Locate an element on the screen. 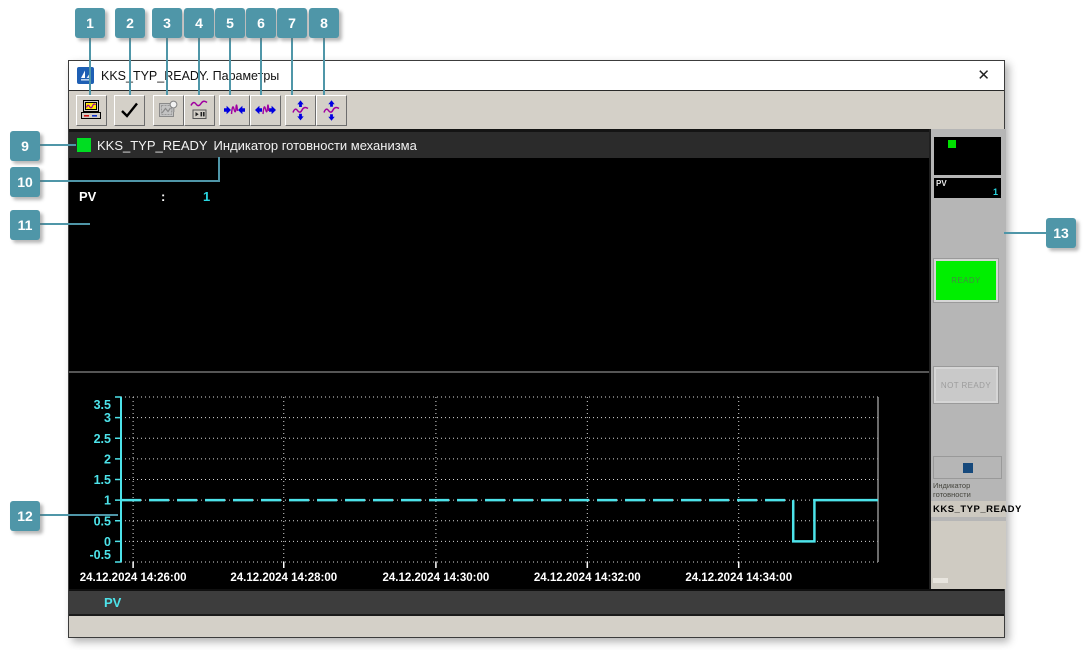 The width and height of the screenshot is (1089, 650). expand-time-button is located at coordinates (265, 110).